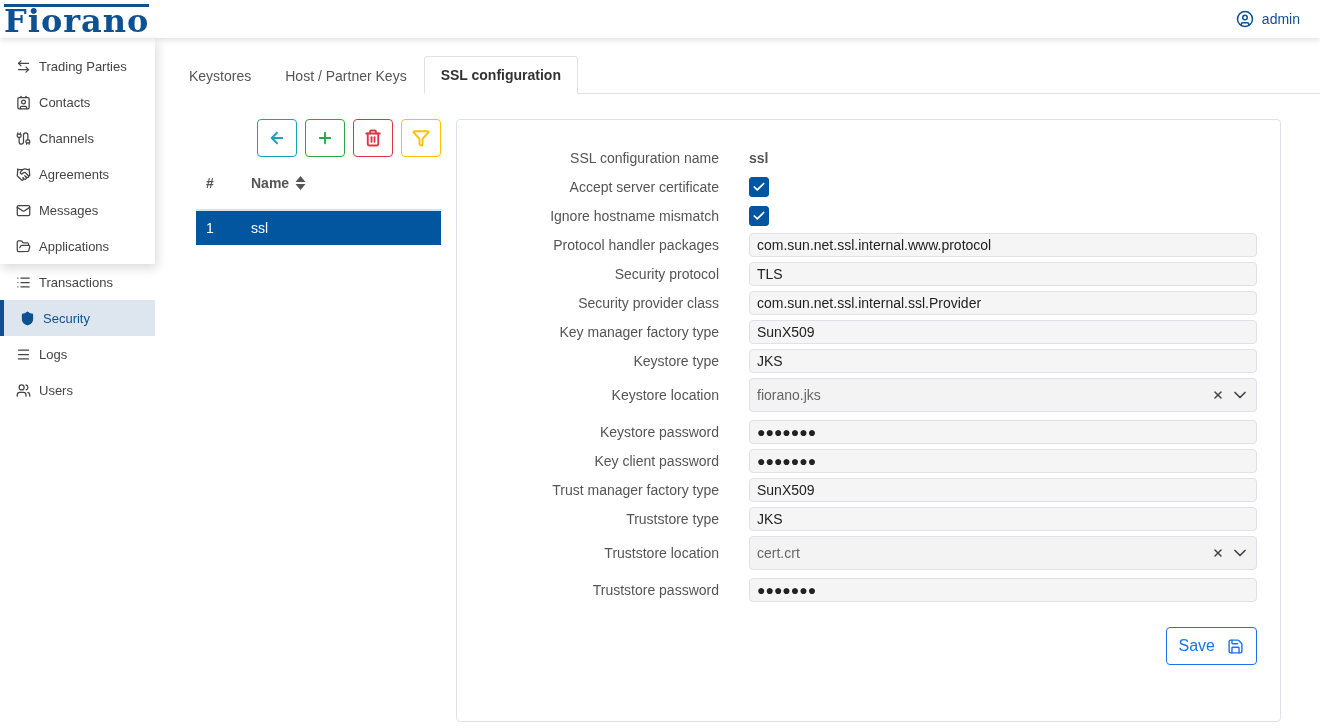 This screenshot has height=728, width=1320. What do you see at coordinates (210, 228) in the screenshot?
I see `table-cell-text: 1` at bounding box center [210, 228].